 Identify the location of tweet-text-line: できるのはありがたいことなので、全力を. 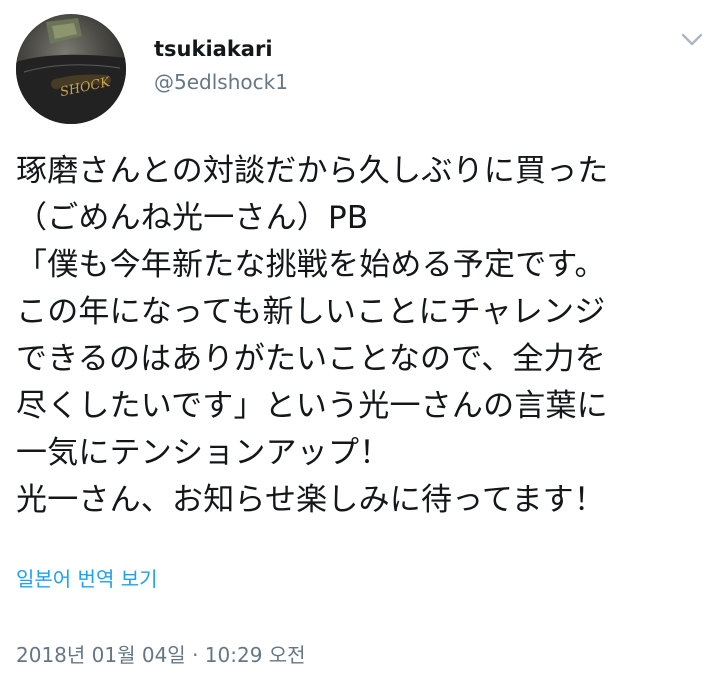
(311, 359).